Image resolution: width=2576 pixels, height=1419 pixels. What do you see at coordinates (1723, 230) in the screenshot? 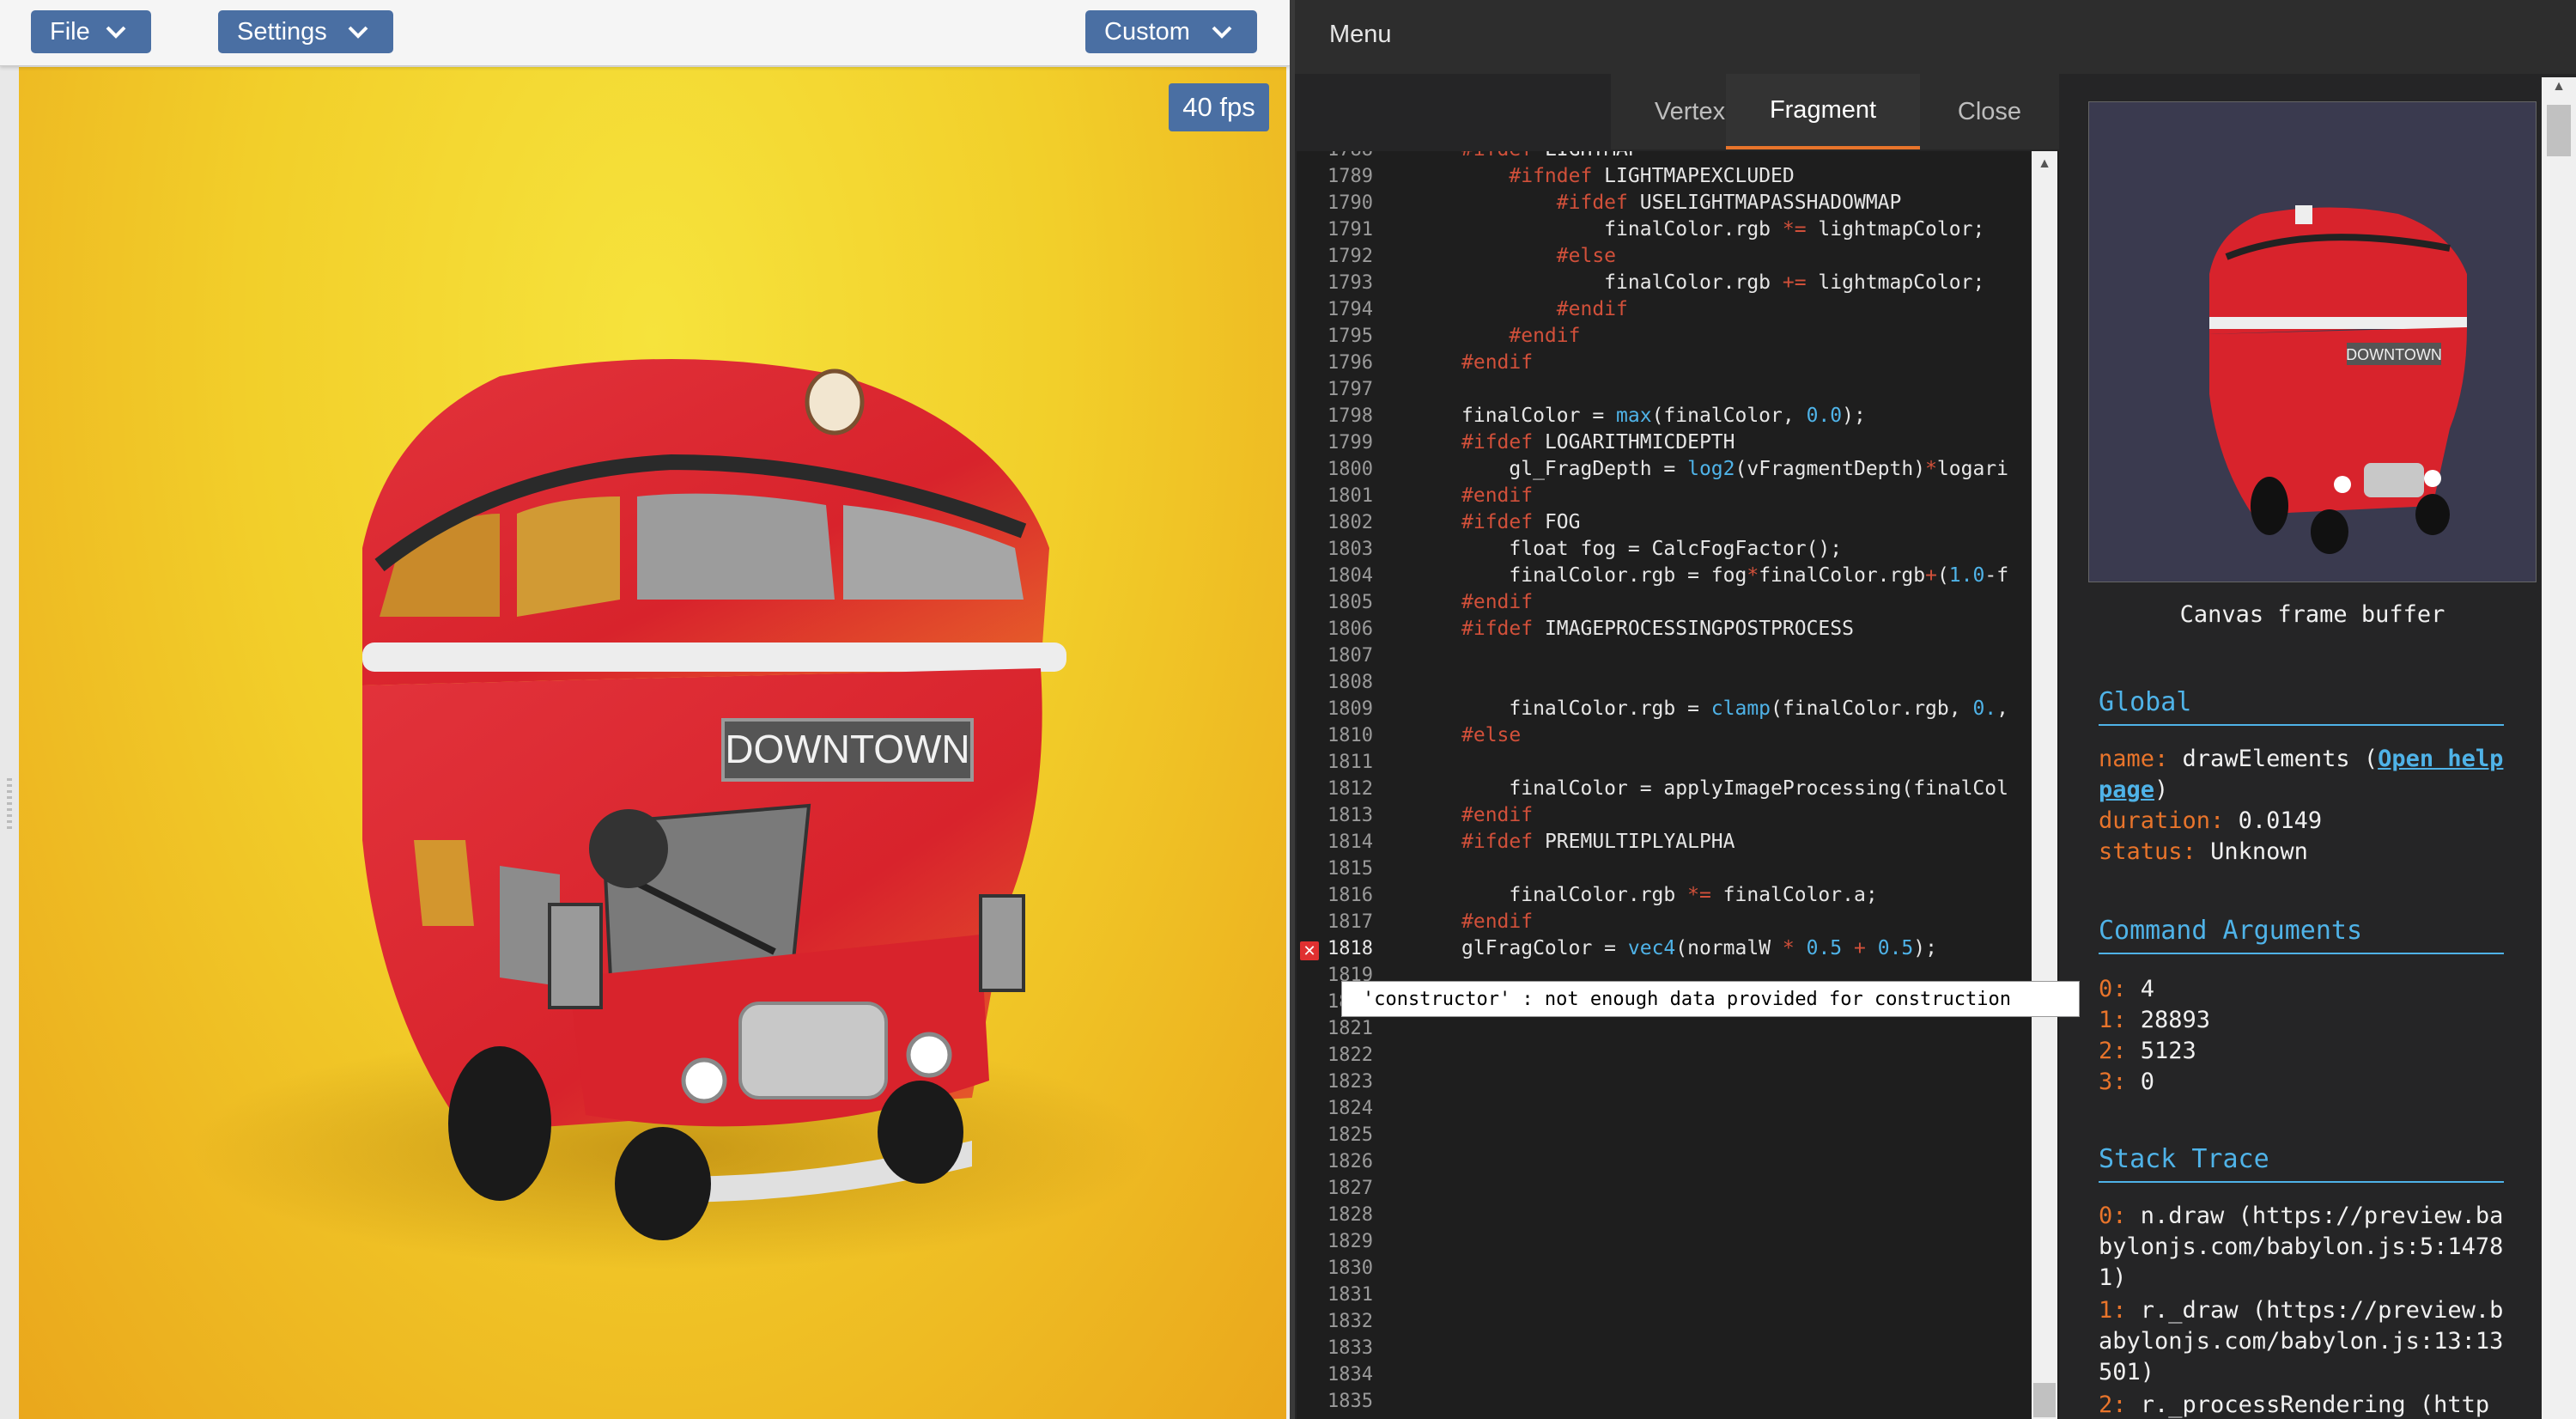
I see `code-line: finalColor.rgb *= lightmapColor;` at bounding box center [1723, 230].